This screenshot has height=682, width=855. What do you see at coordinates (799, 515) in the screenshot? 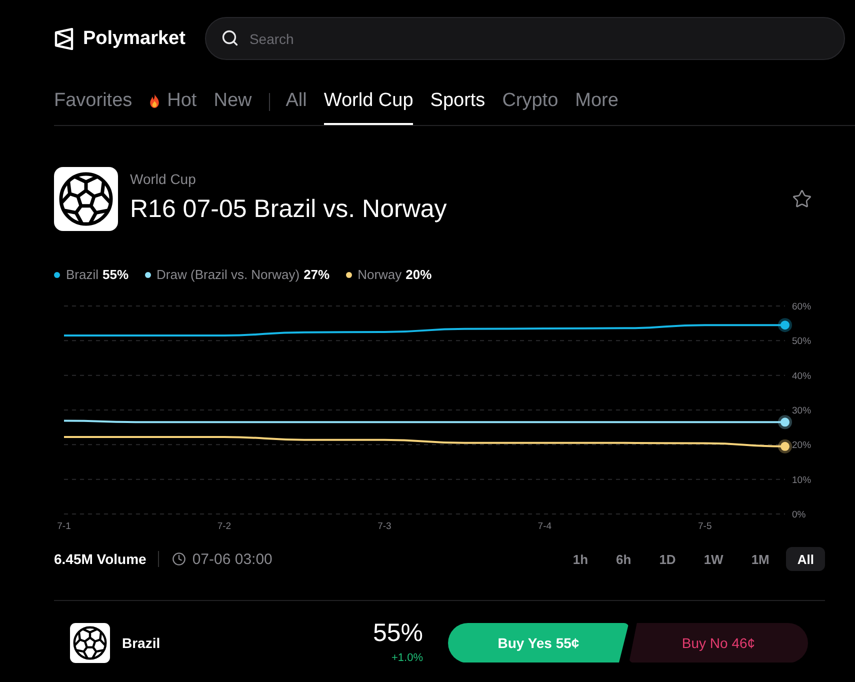
I see `y-axis-label: 0%` at bounding box center [799, 515].